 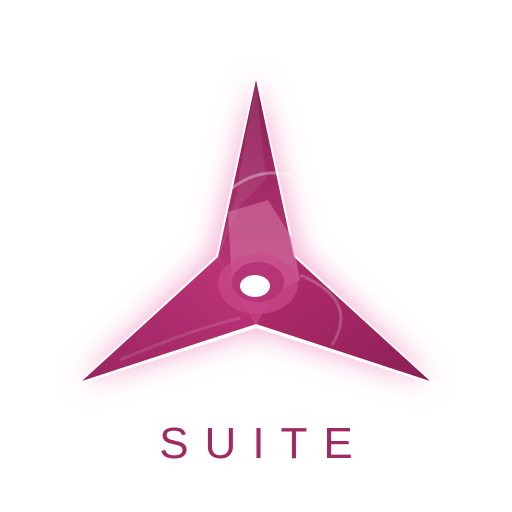 I want to click on star-core, so click(x=258, y=284).